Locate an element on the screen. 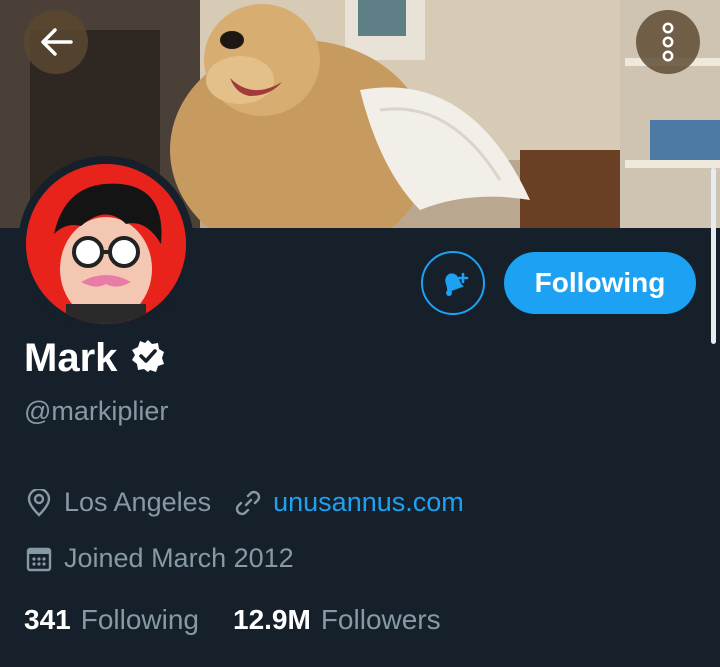  arrow-left-icon is located at coordinates (57, 42).